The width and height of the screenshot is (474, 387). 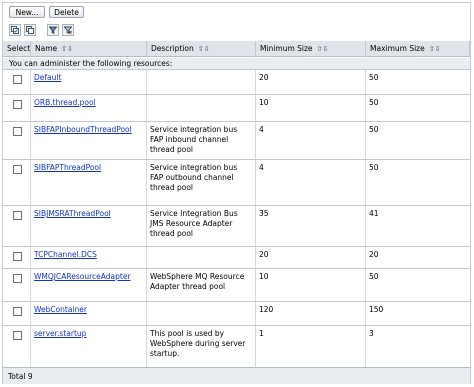 I want to click on table-row: ORB.thread.pool 10 50, so click(x=236, y=108).